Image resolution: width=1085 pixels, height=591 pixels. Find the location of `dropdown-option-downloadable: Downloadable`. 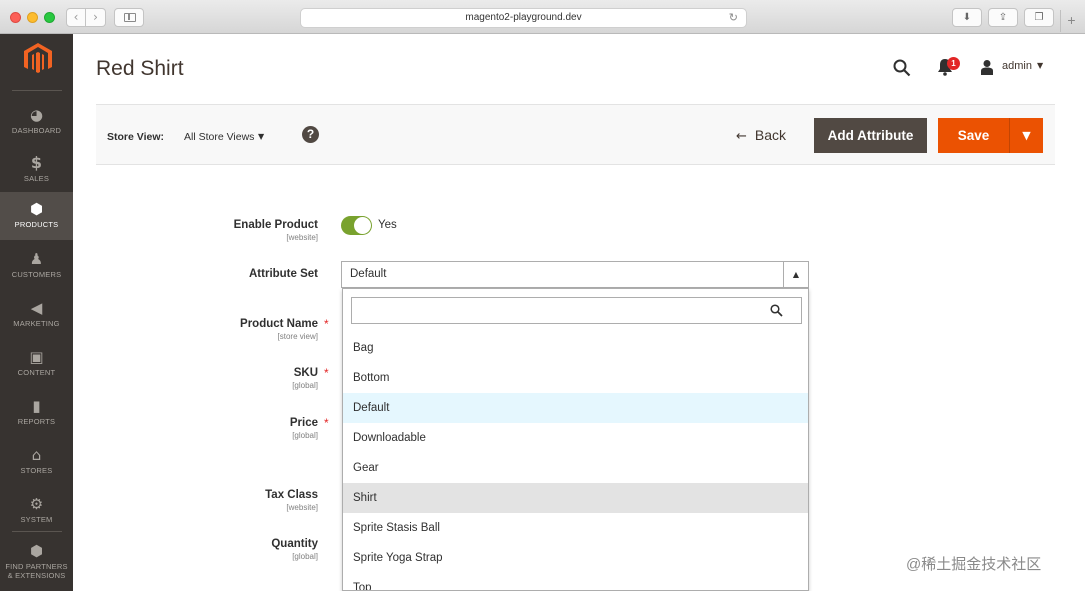

dropdown-option-downloadable: Downloadable is located at coordinates (575, 438).